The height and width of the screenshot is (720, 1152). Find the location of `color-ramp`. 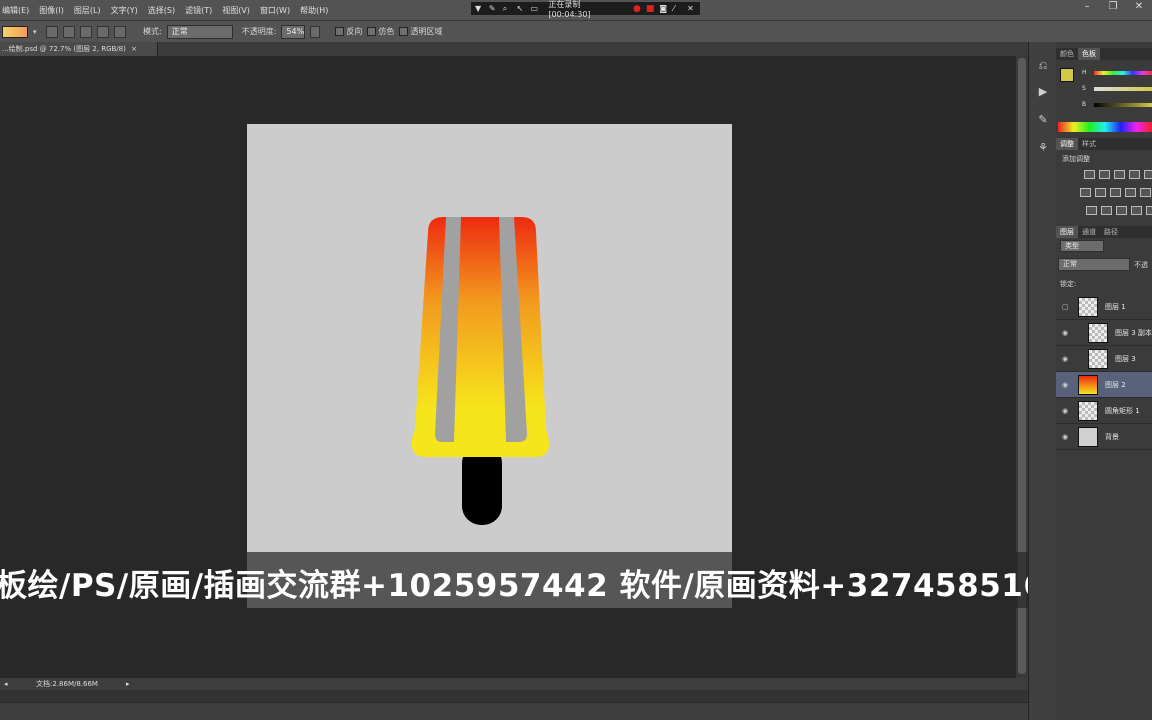

color-ramp is located at coordinates (1105, 127).